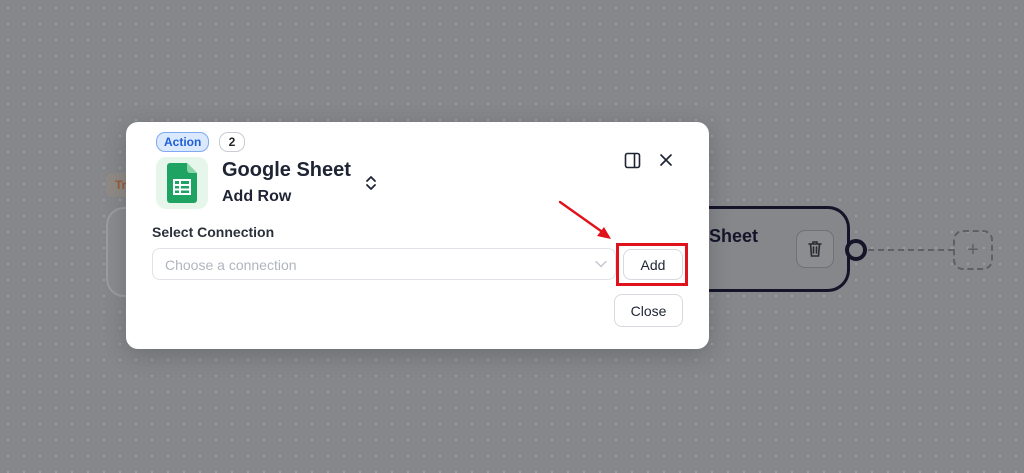  I want to click on plus-icon: +, so click(973, 250).